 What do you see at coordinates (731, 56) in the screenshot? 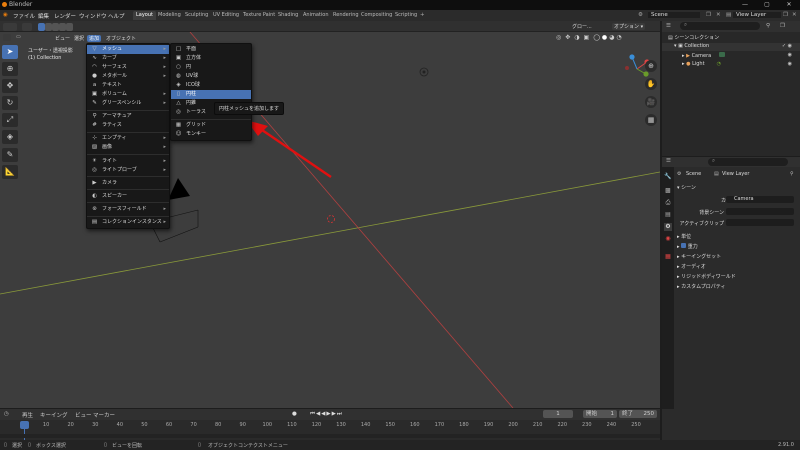
I see `outliner-row-camera: ▸ ▶ Camera ◉` at bounding box center [731, 56].